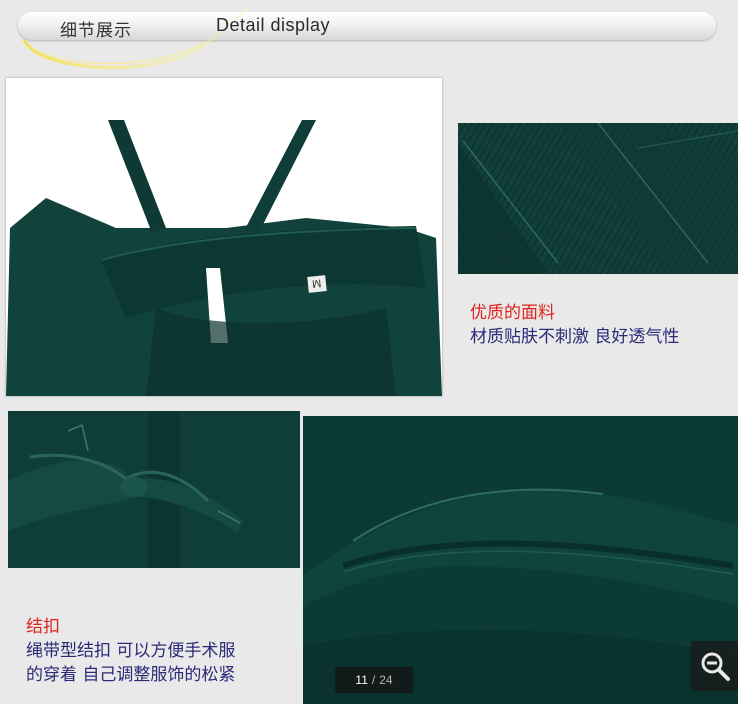 This screenshot has height=704, width=738. I want to click on fabric-caption-description: 材质贴肤不刺激 良好透气性, so click(575, 337).